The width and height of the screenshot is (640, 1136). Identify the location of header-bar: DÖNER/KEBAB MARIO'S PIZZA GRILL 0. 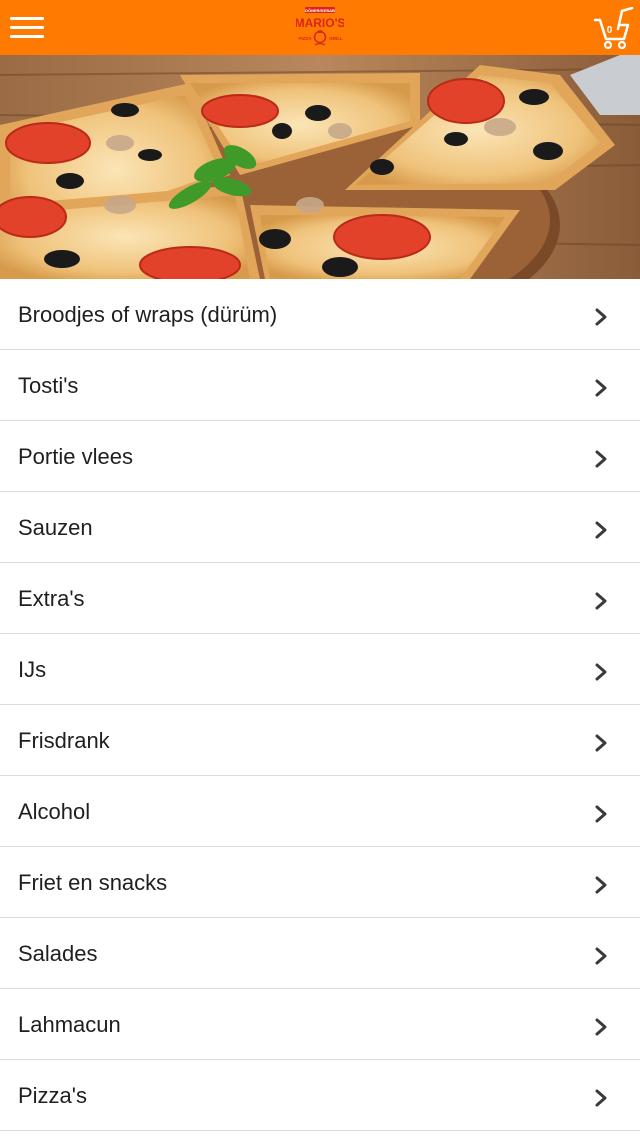
(320, 27).